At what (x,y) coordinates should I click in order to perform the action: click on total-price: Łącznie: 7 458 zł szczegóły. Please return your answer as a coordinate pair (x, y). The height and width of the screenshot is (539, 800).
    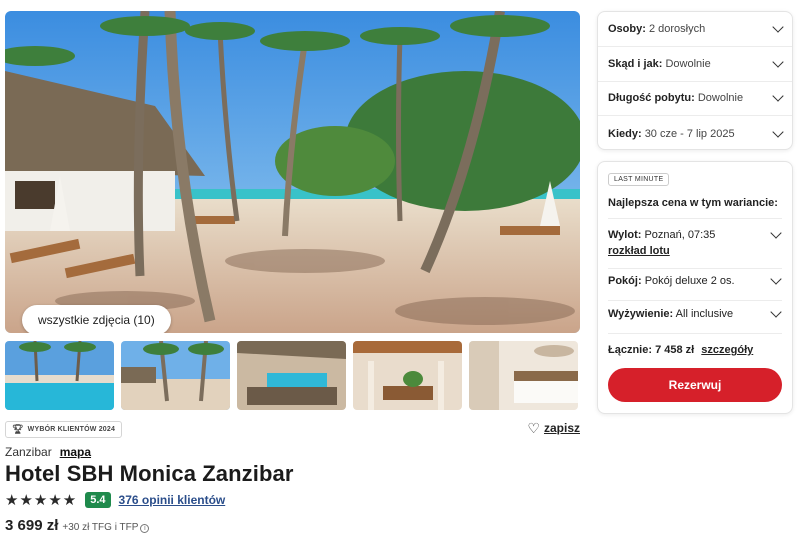
    Looking at the image, I should click on (680, 350).